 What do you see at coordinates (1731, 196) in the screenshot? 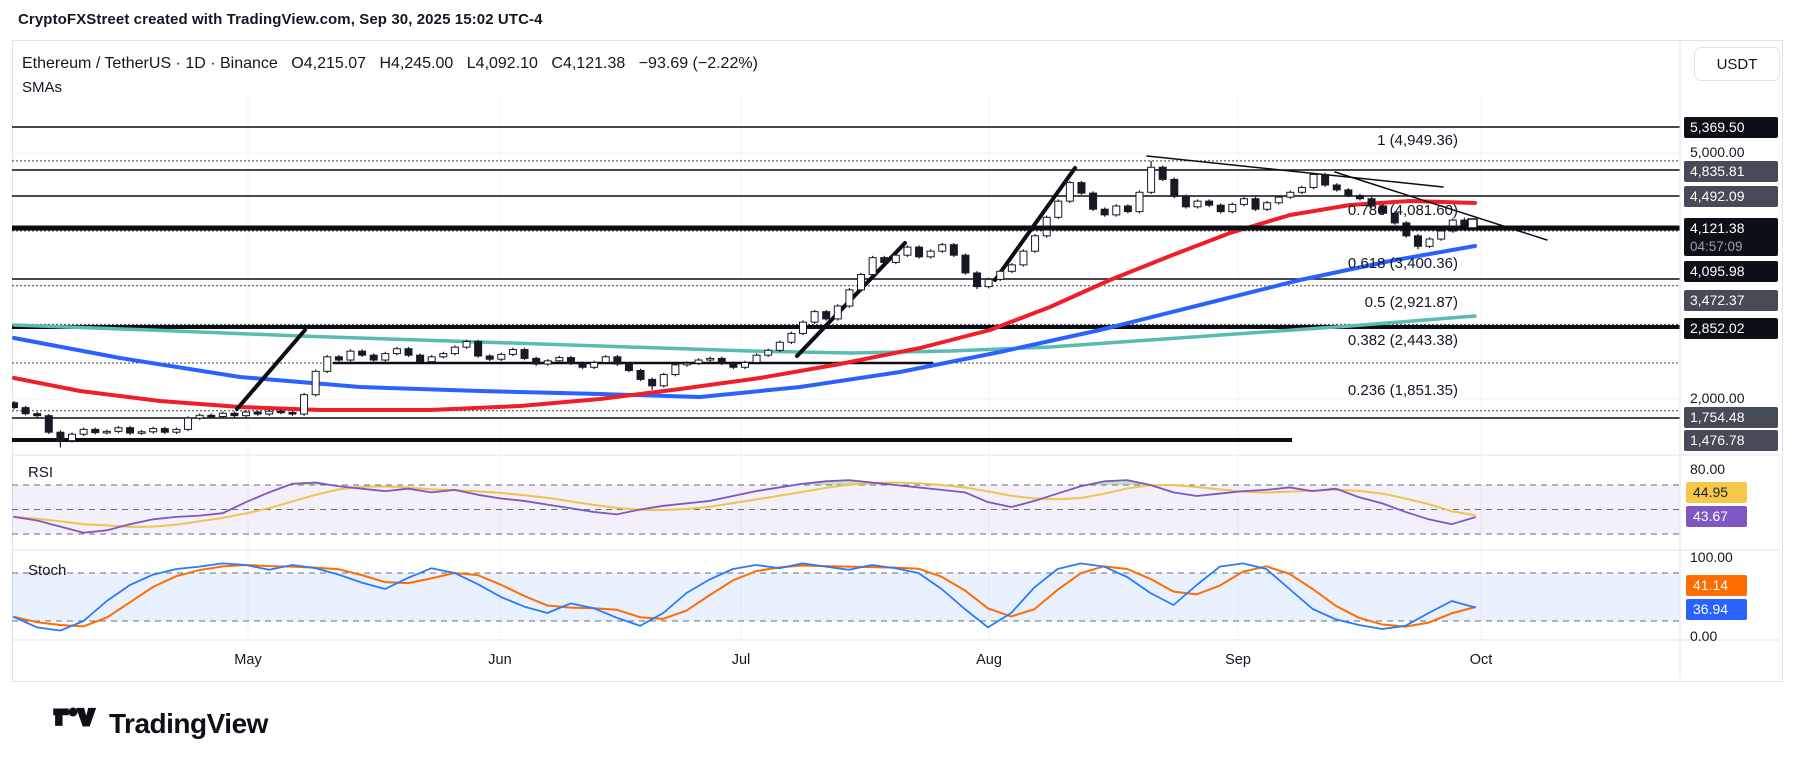
I see `price-line-badge: 4,492.09` at bounding box center [1731, 196].